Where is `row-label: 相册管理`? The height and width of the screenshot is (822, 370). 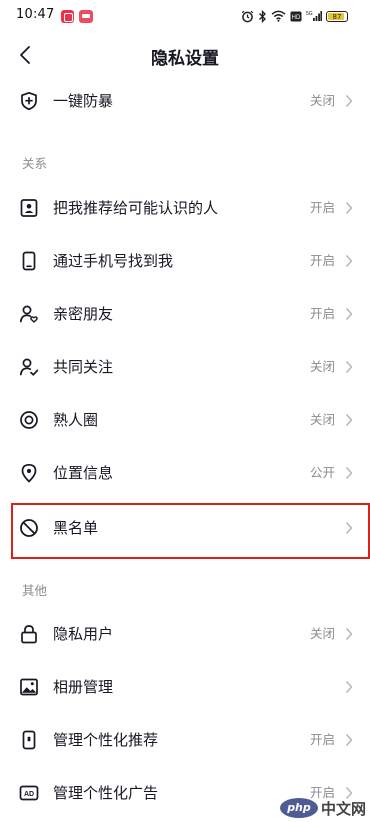
row-label: 相册管理 is located at coordinates (83, 687).